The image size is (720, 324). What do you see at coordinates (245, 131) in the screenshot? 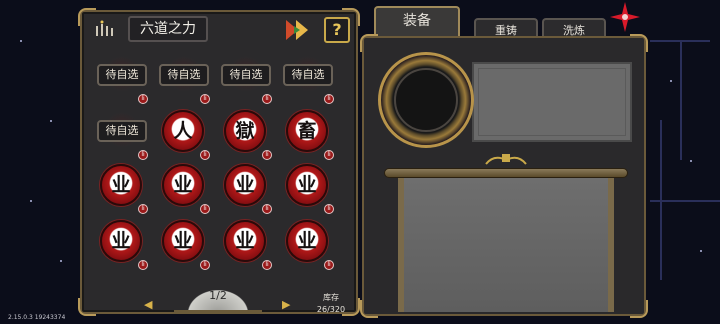
I see `rune-glyph: 獄` at bounding box center [245, 131].